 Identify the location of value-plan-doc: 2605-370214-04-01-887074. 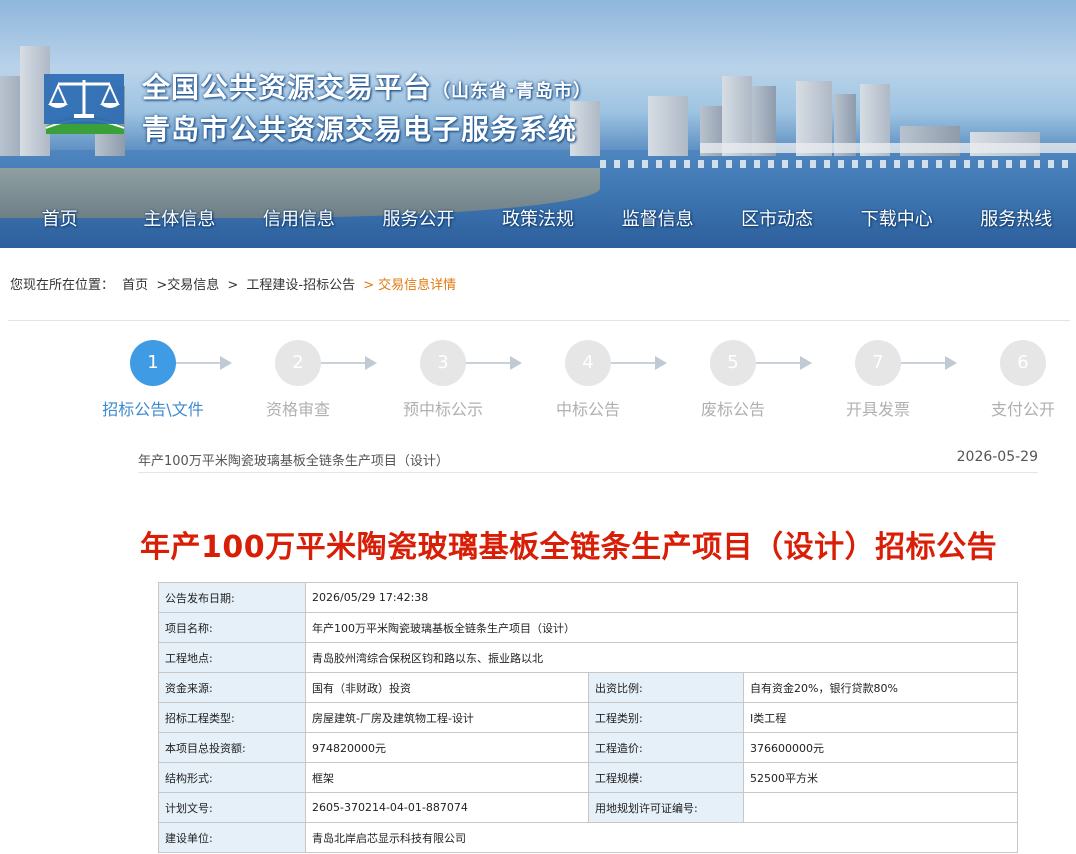
(447, 807).